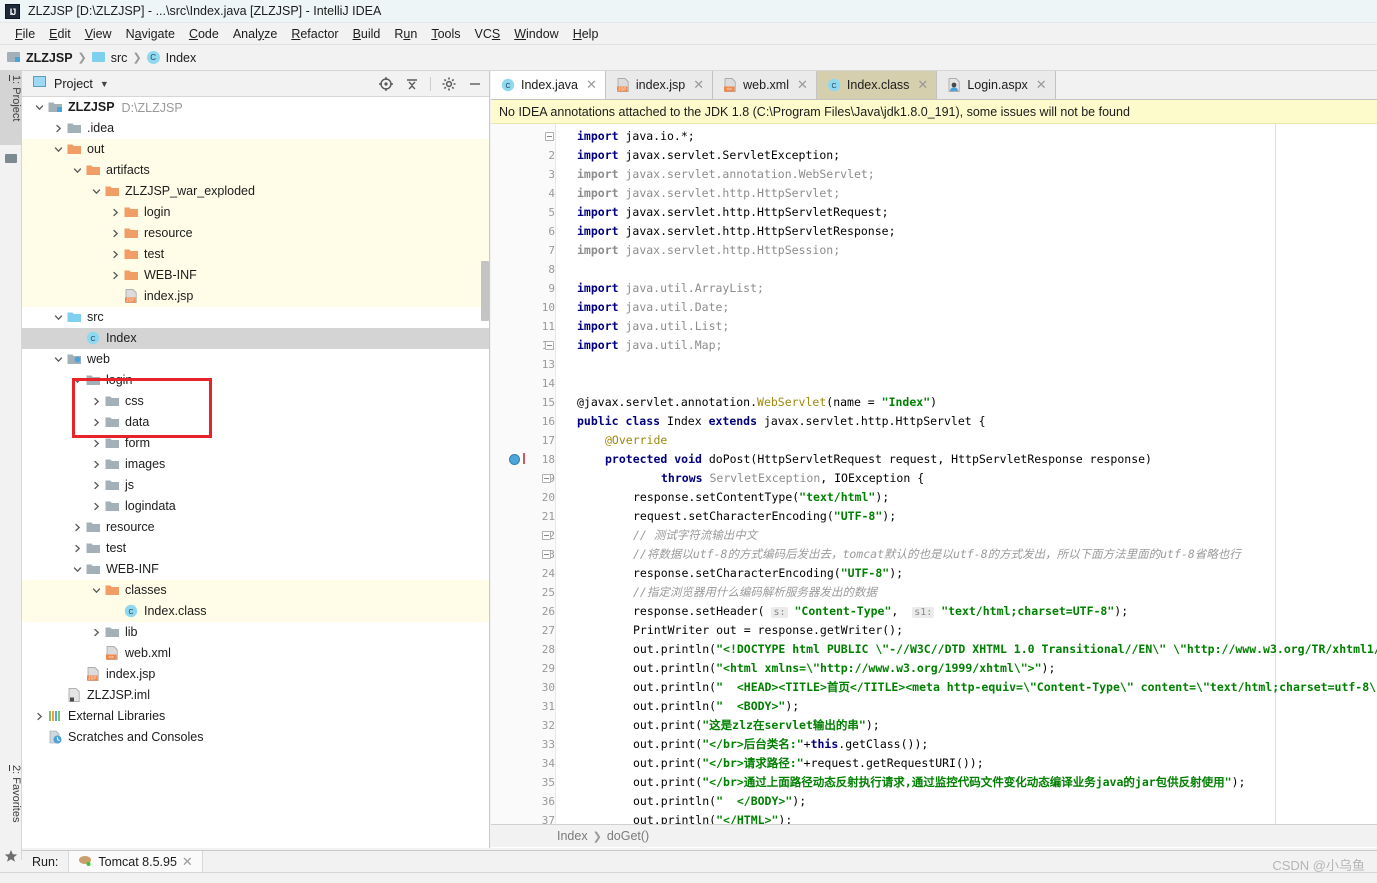  What do you see at coordinates (485, 291) in the screenshot?
I see `project-scrollbar-thumb` at bounding box center [485, 291].